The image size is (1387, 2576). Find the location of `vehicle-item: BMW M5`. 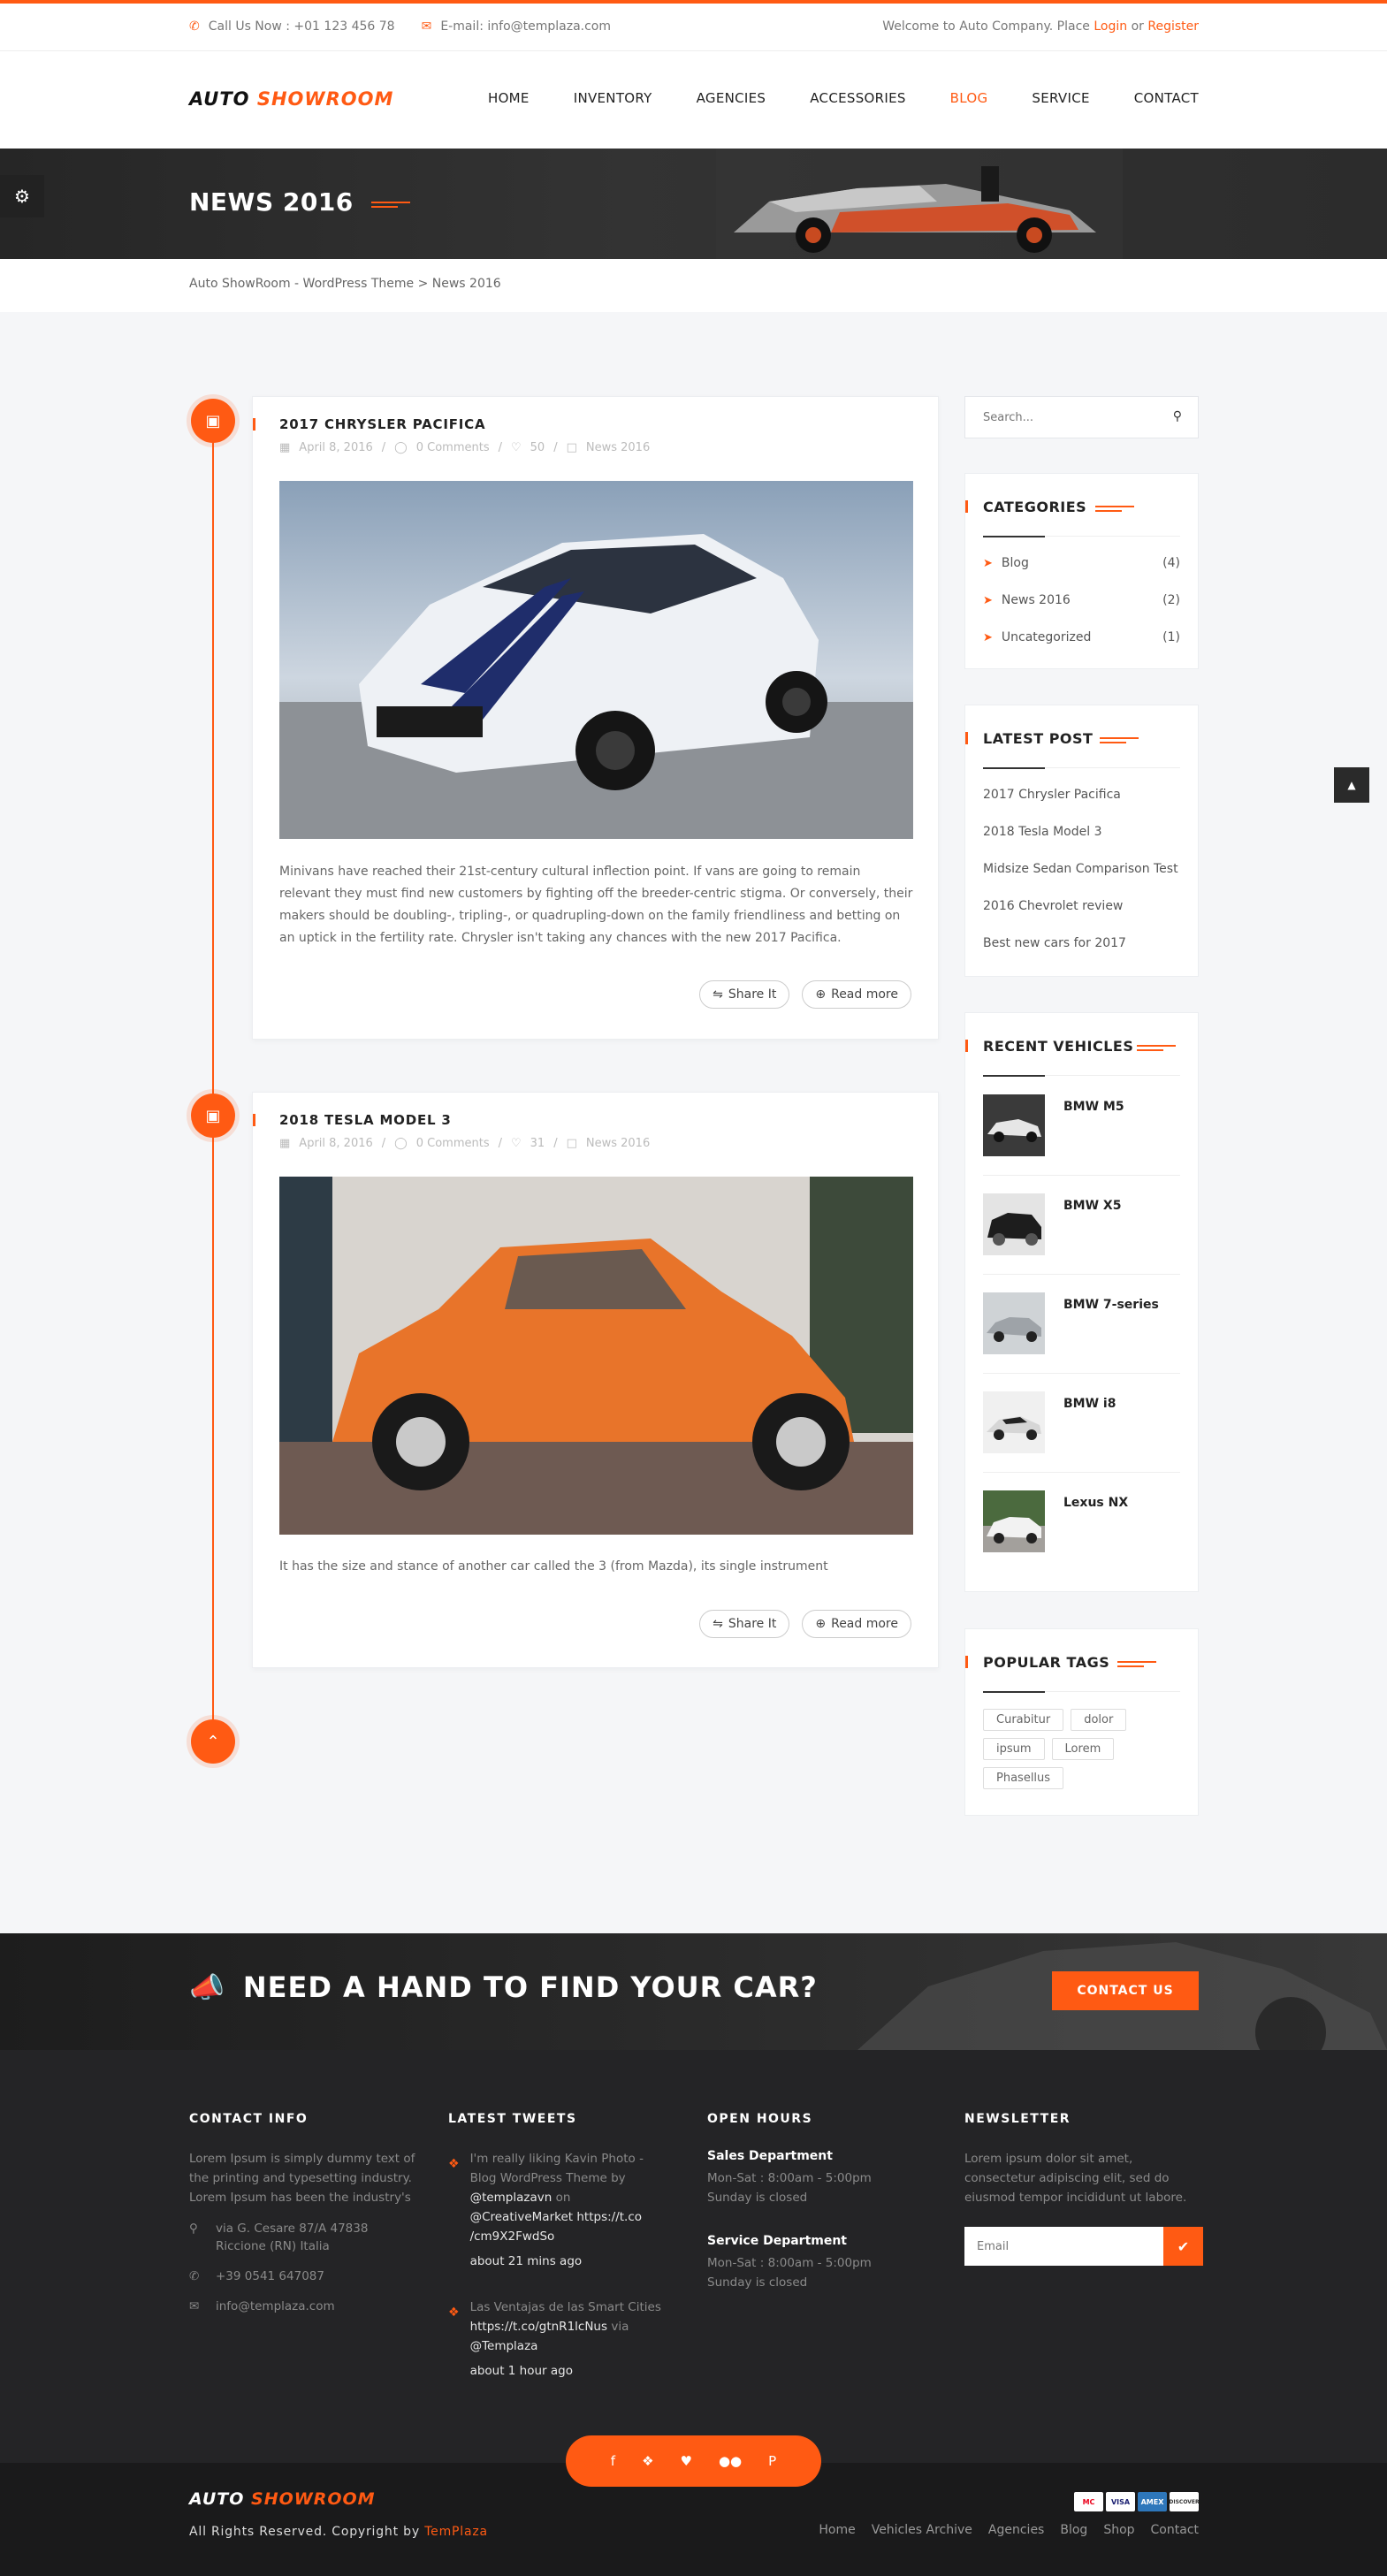

vehicle-item: BMW M5 is located at coordinates (1082, 1126).